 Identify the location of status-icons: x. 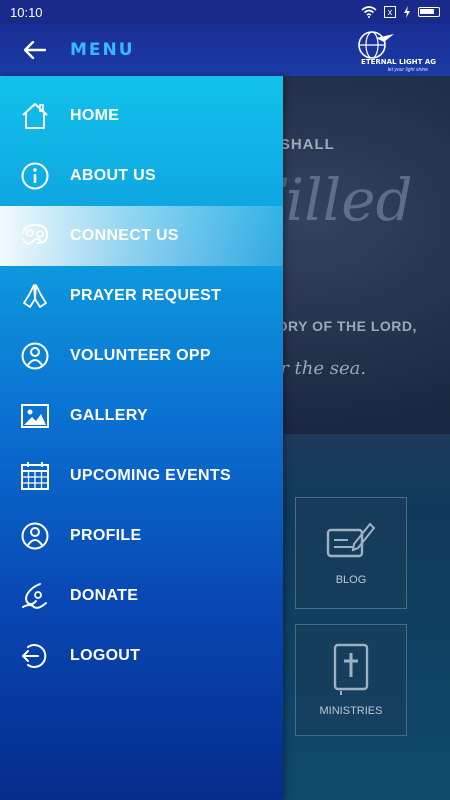
(400, 12).